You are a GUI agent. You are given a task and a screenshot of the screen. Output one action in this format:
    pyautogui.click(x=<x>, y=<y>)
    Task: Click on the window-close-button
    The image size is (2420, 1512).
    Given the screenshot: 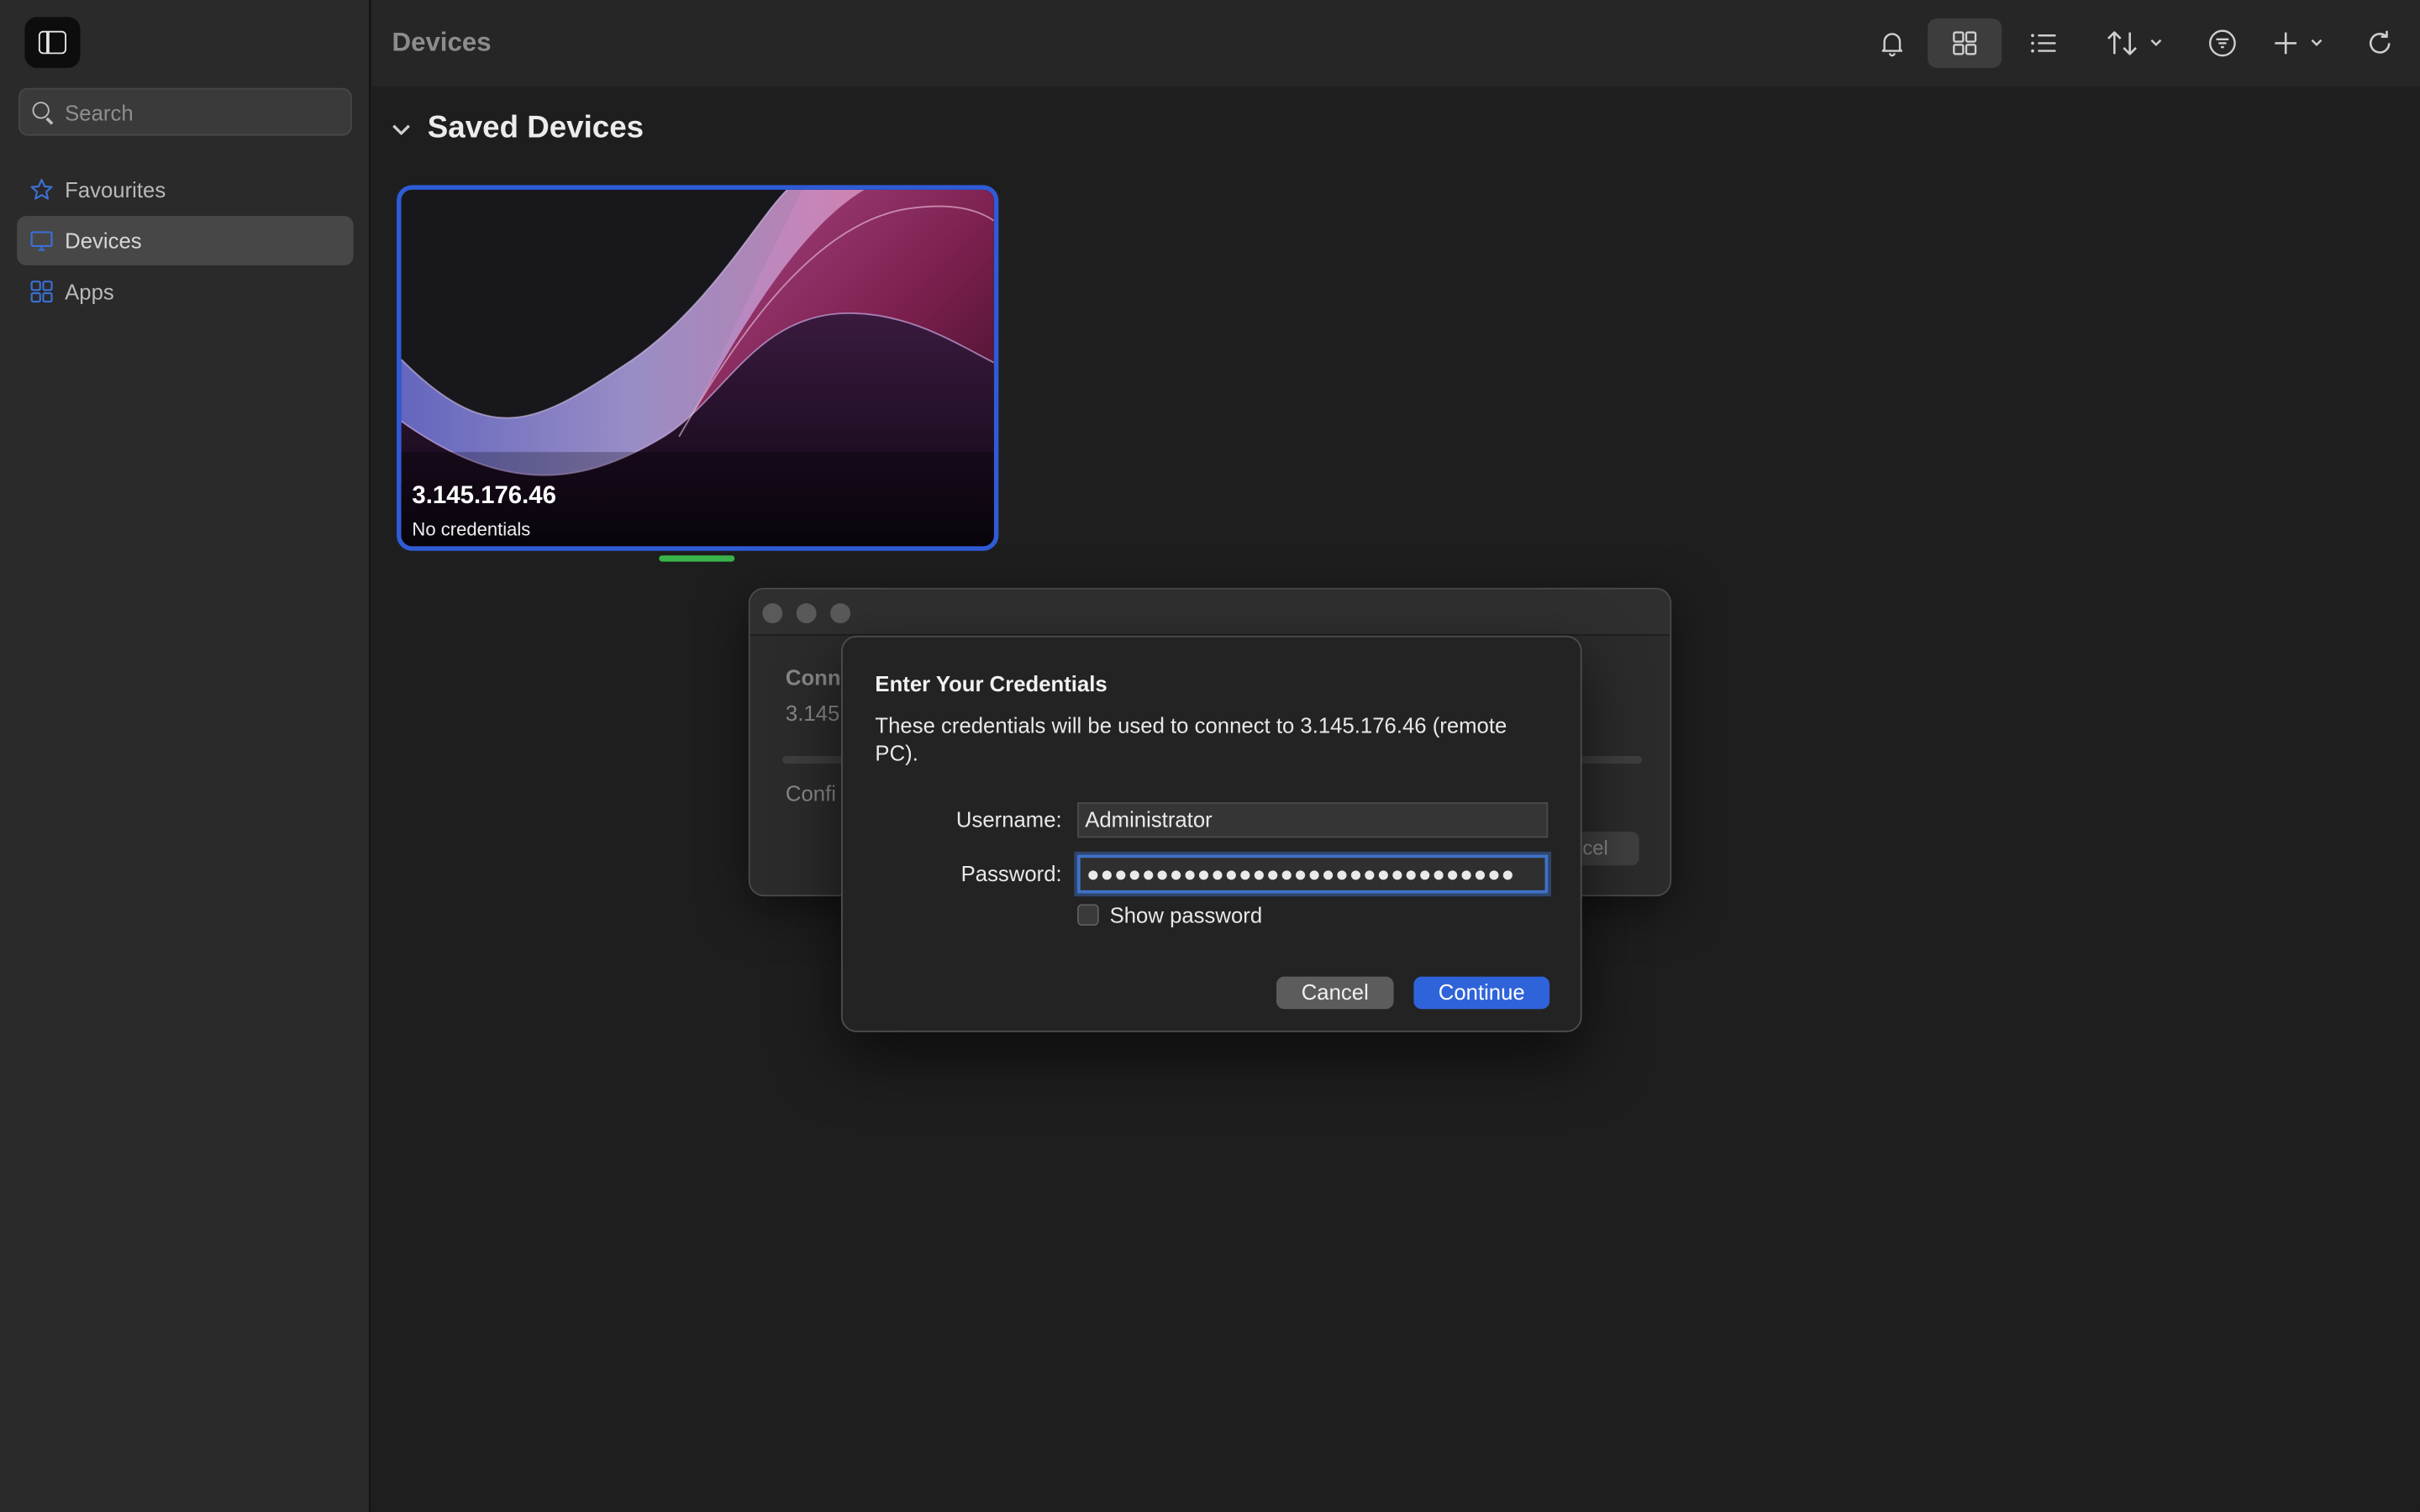 What is the action you would take?
    pyautogui.click(x=772, y=613)
    